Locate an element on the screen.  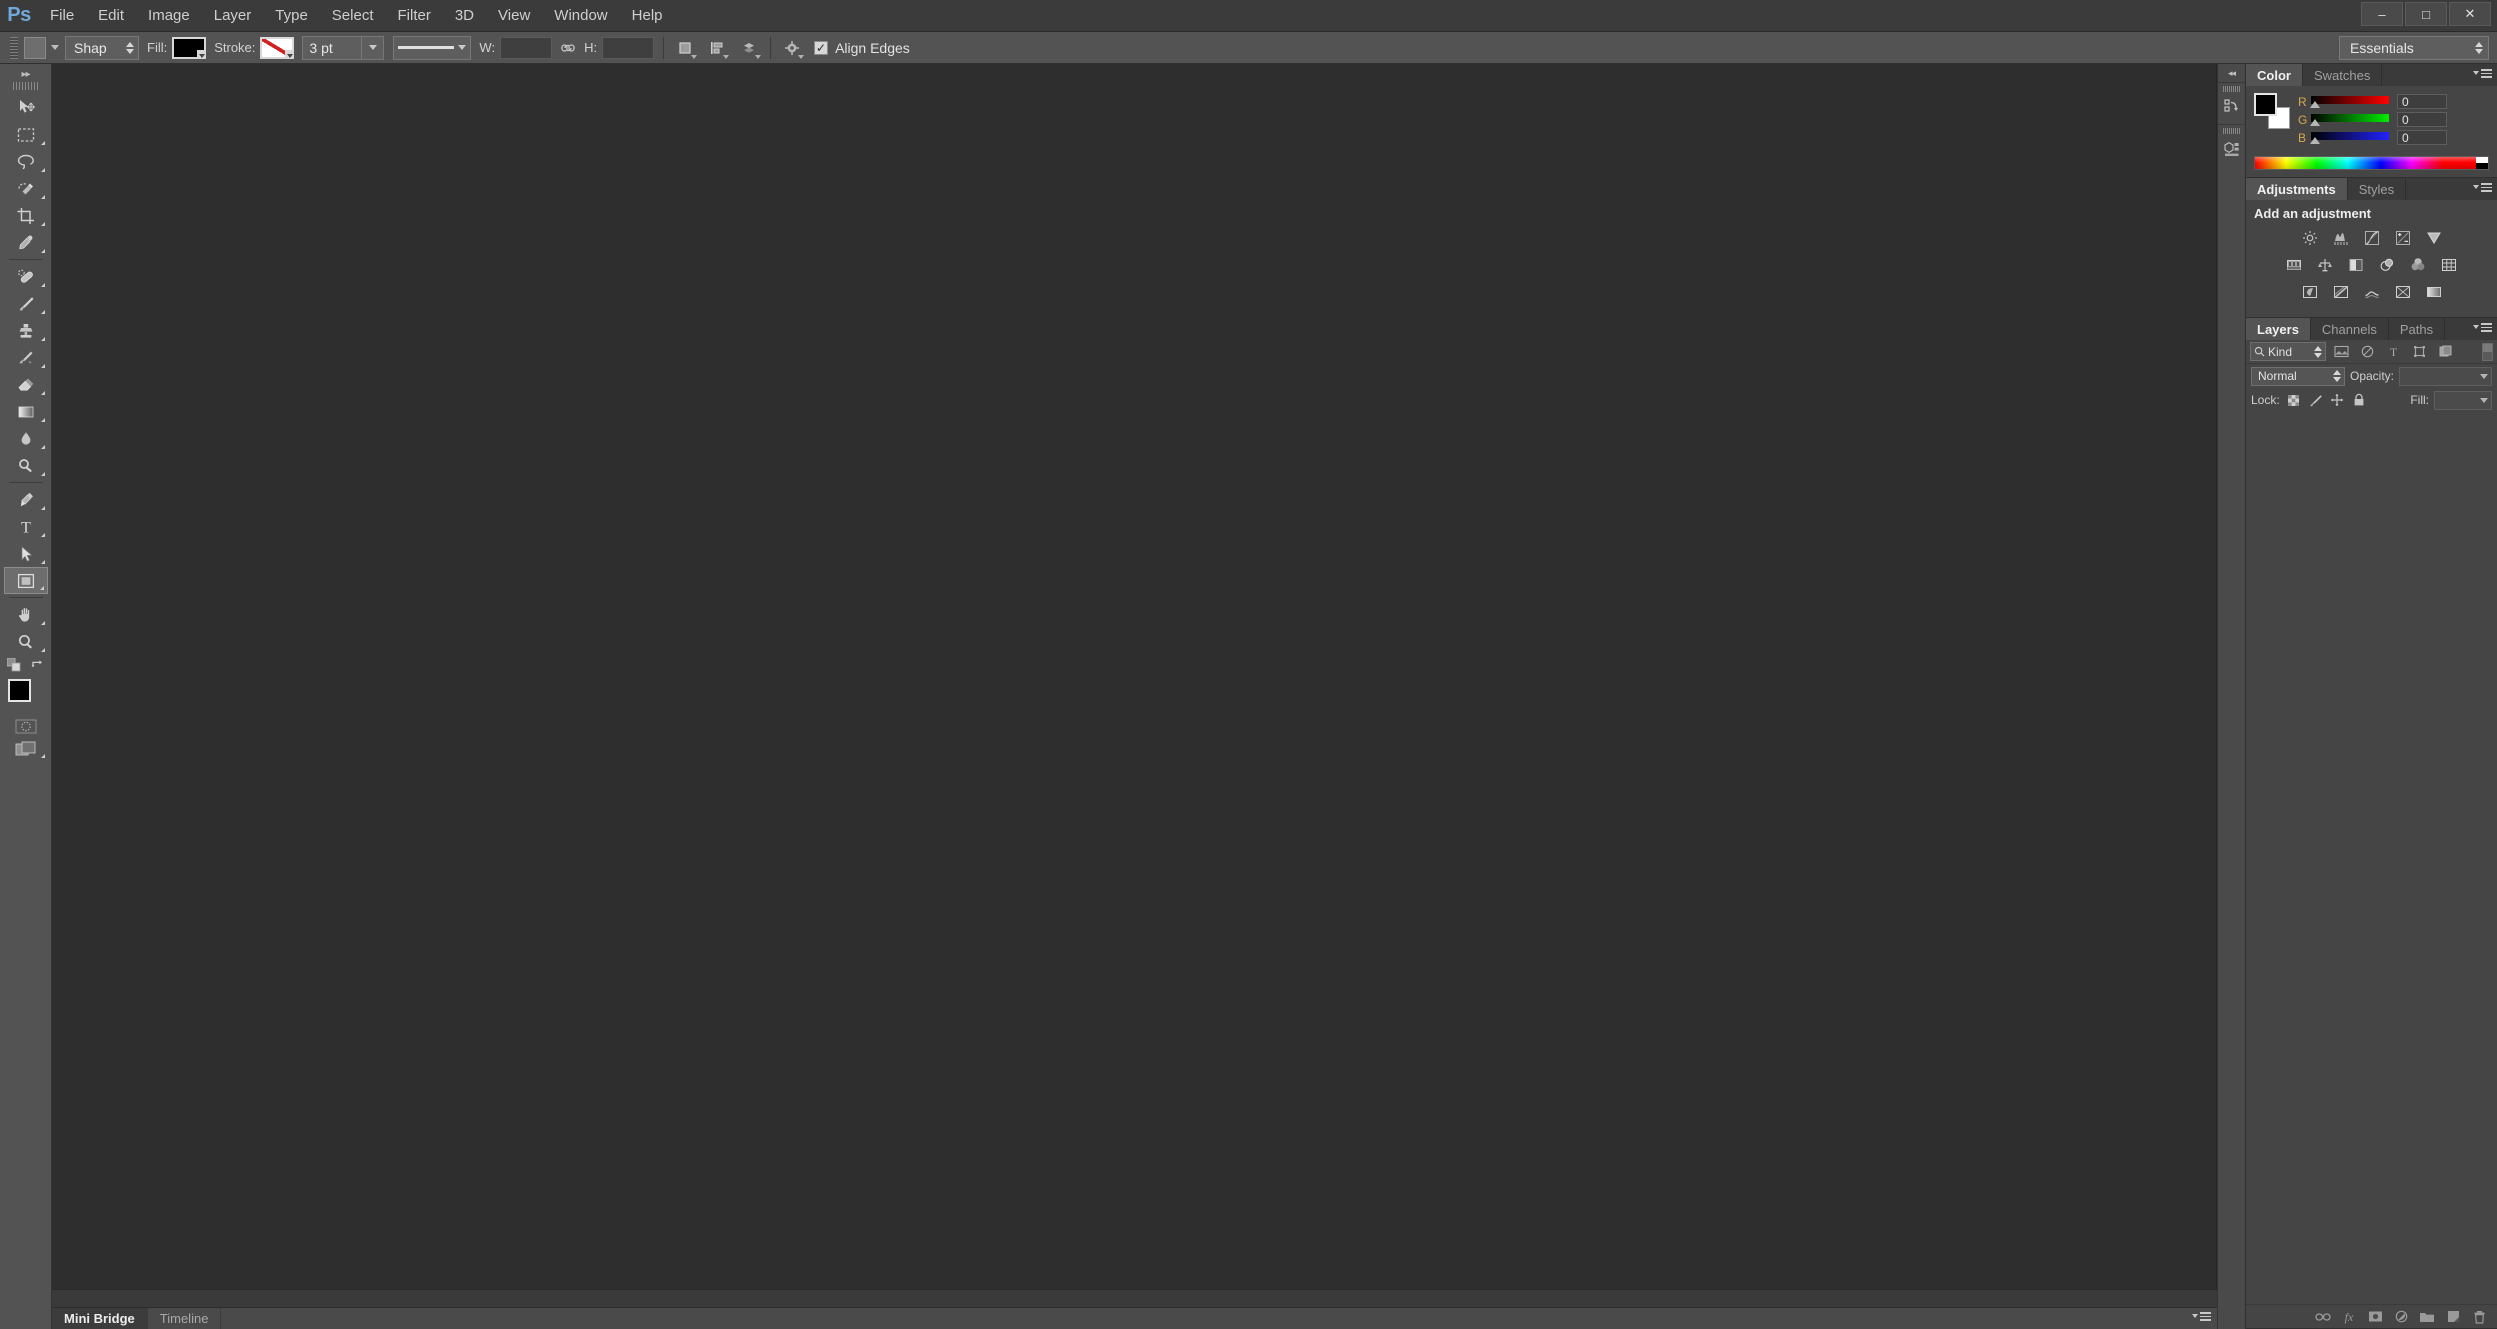
color-panel-menu-button is located at coordinates (2482, 73).